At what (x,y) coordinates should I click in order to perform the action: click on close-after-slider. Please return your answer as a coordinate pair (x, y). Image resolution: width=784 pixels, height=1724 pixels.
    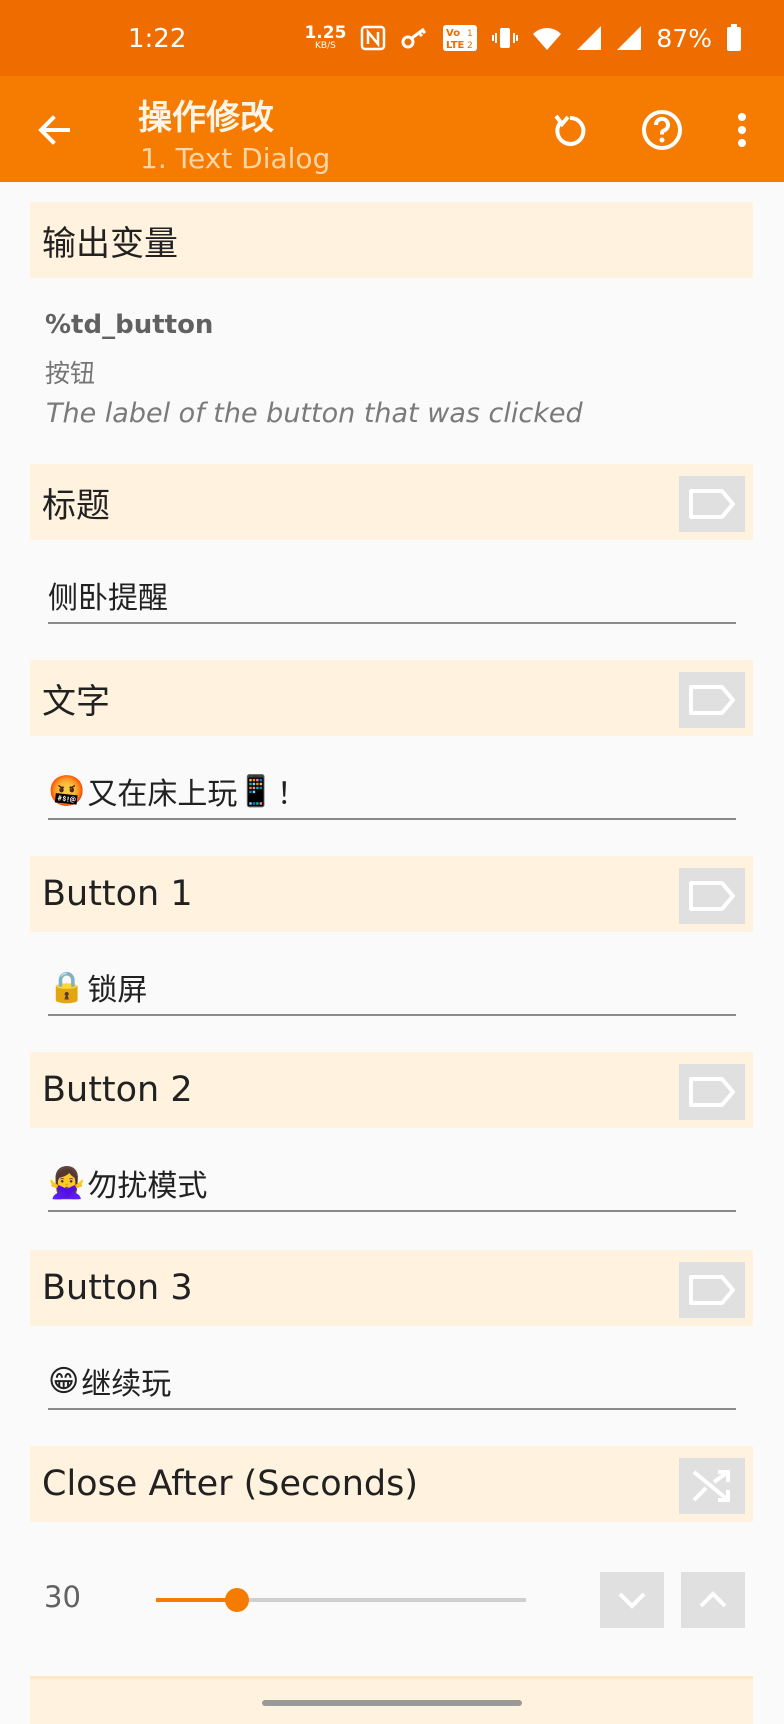
    Looking at the image, I should click on (341, 1600).